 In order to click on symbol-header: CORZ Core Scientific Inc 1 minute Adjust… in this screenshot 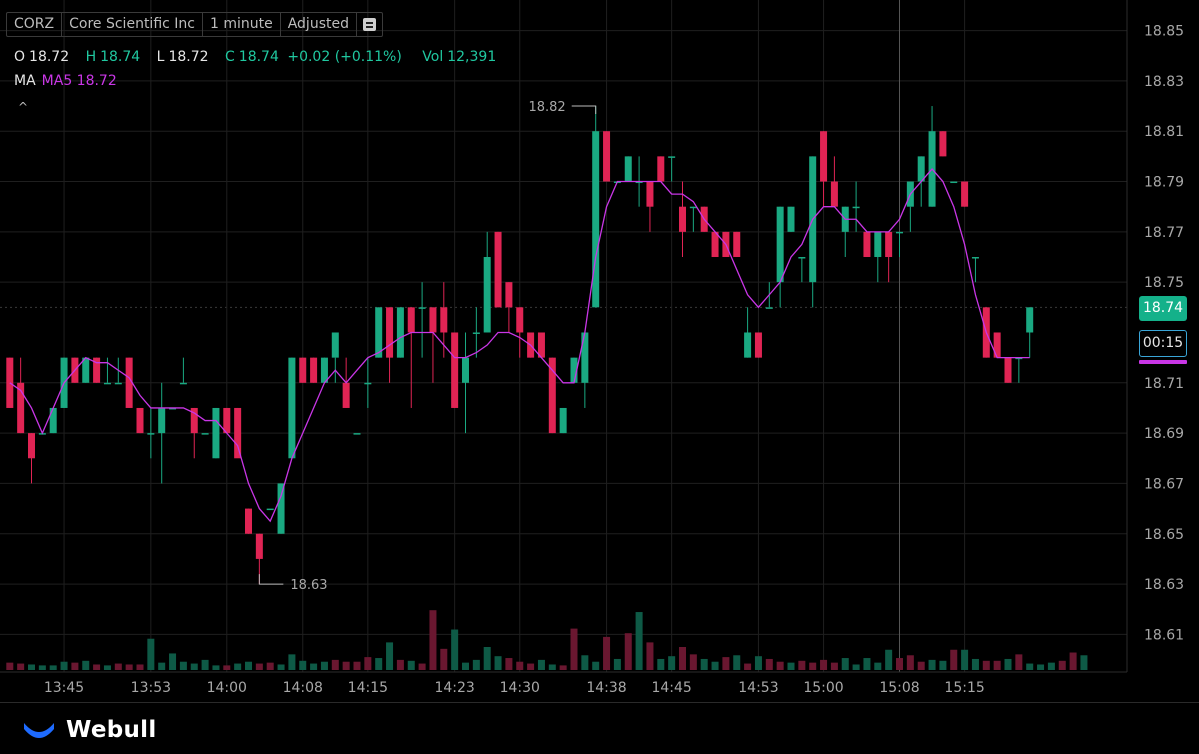, I will do `click(194, 24)`.